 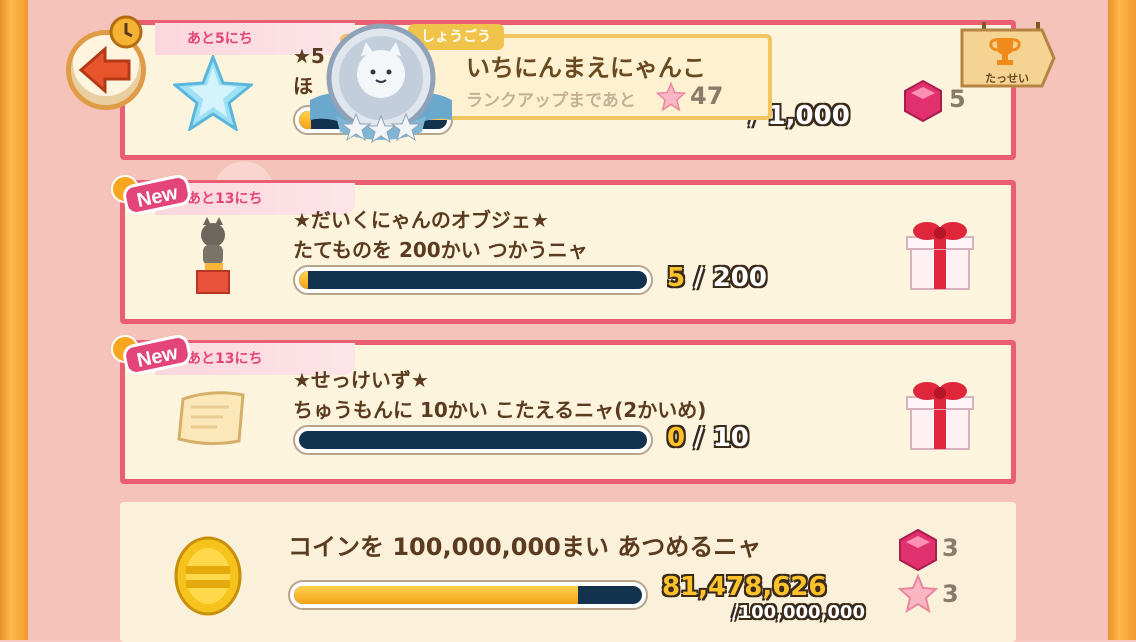 What do you see at coordinates (14, 320) in the screenshot?
I see `left-frame` at bounding box center [14, 320].